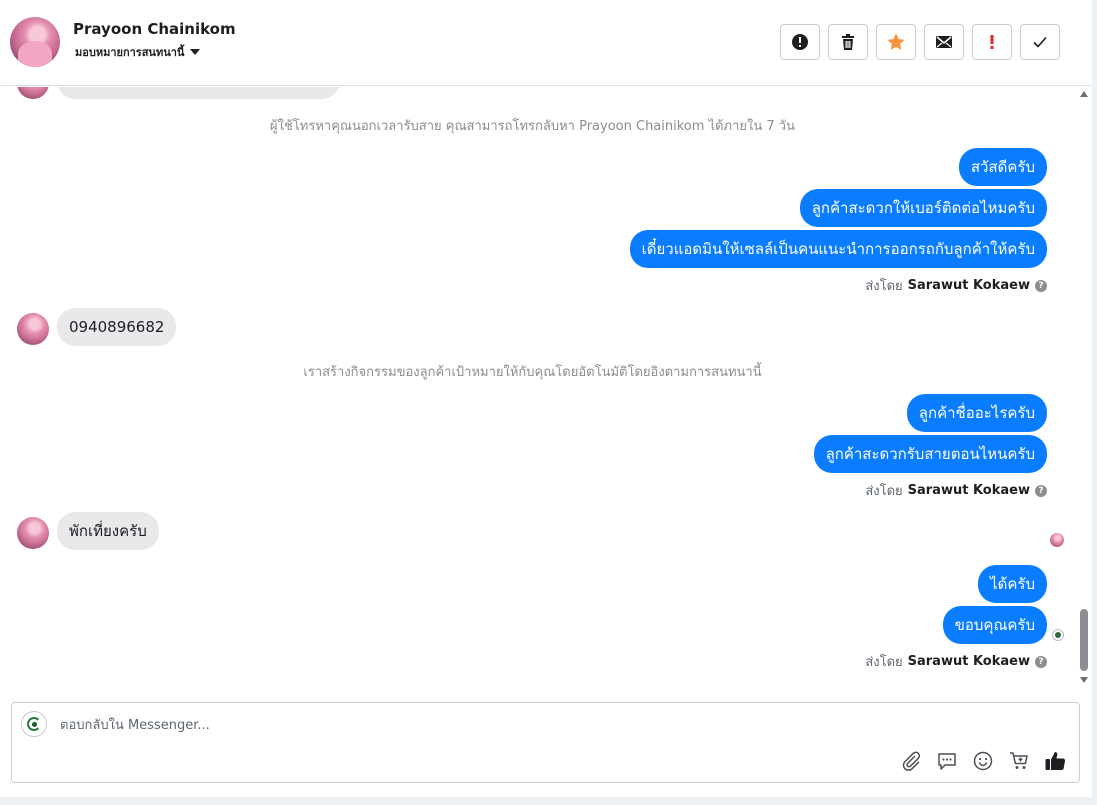  I want to click on assign-conversation-dropdown: มอบหมายการสนทนานี้, so click(138, 52).